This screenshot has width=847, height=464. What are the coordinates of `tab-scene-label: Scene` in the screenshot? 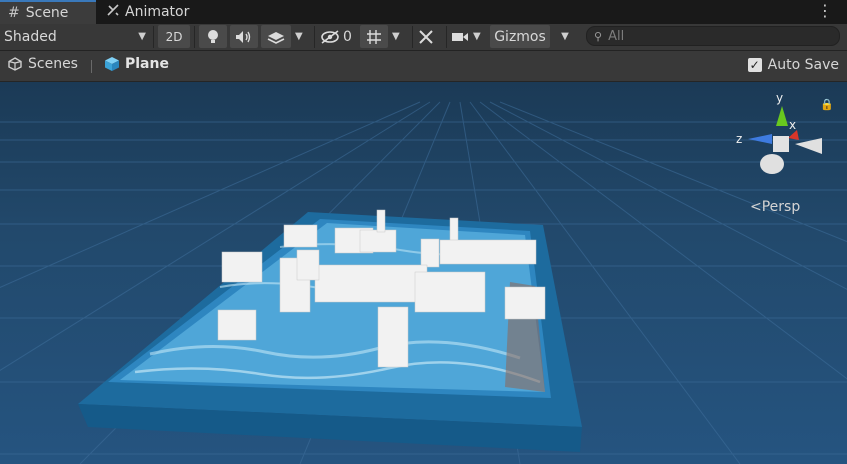 It's located at (47, 13).